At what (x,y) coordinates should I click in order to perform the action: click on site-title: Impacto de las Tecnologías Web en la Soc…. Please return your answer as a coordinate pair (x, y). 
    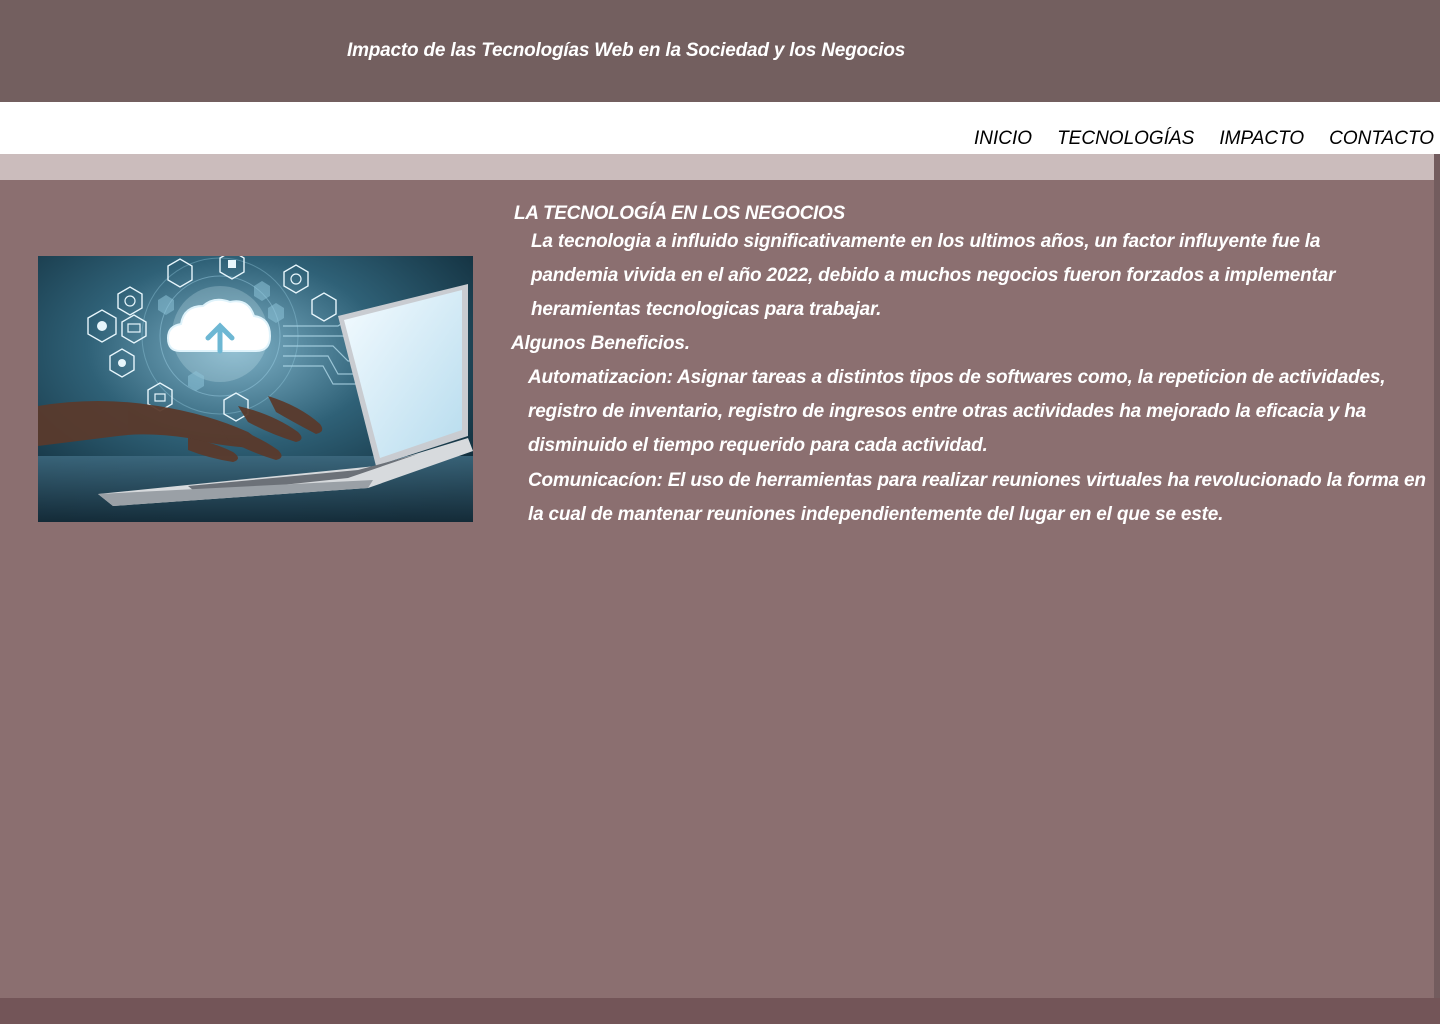
    Looking at the image, I should click on (626, 50).